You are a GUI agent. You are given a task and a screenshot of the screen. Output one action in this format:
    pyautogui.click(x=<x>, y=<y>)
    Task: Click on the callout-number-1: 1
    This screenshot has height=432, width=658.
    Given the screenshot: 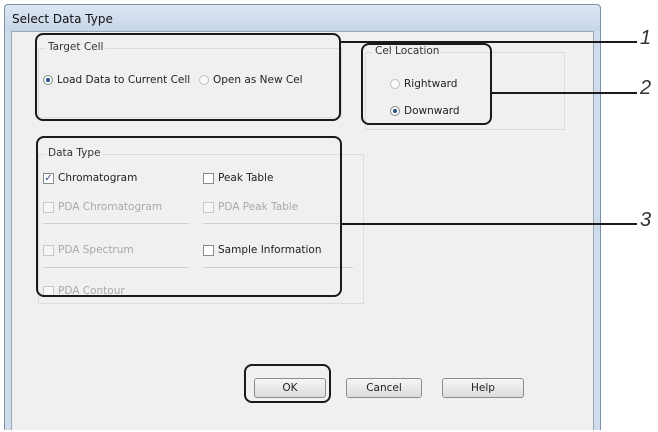 What is the action you would take?
    pyautogui.click(x=646, y=38)
    